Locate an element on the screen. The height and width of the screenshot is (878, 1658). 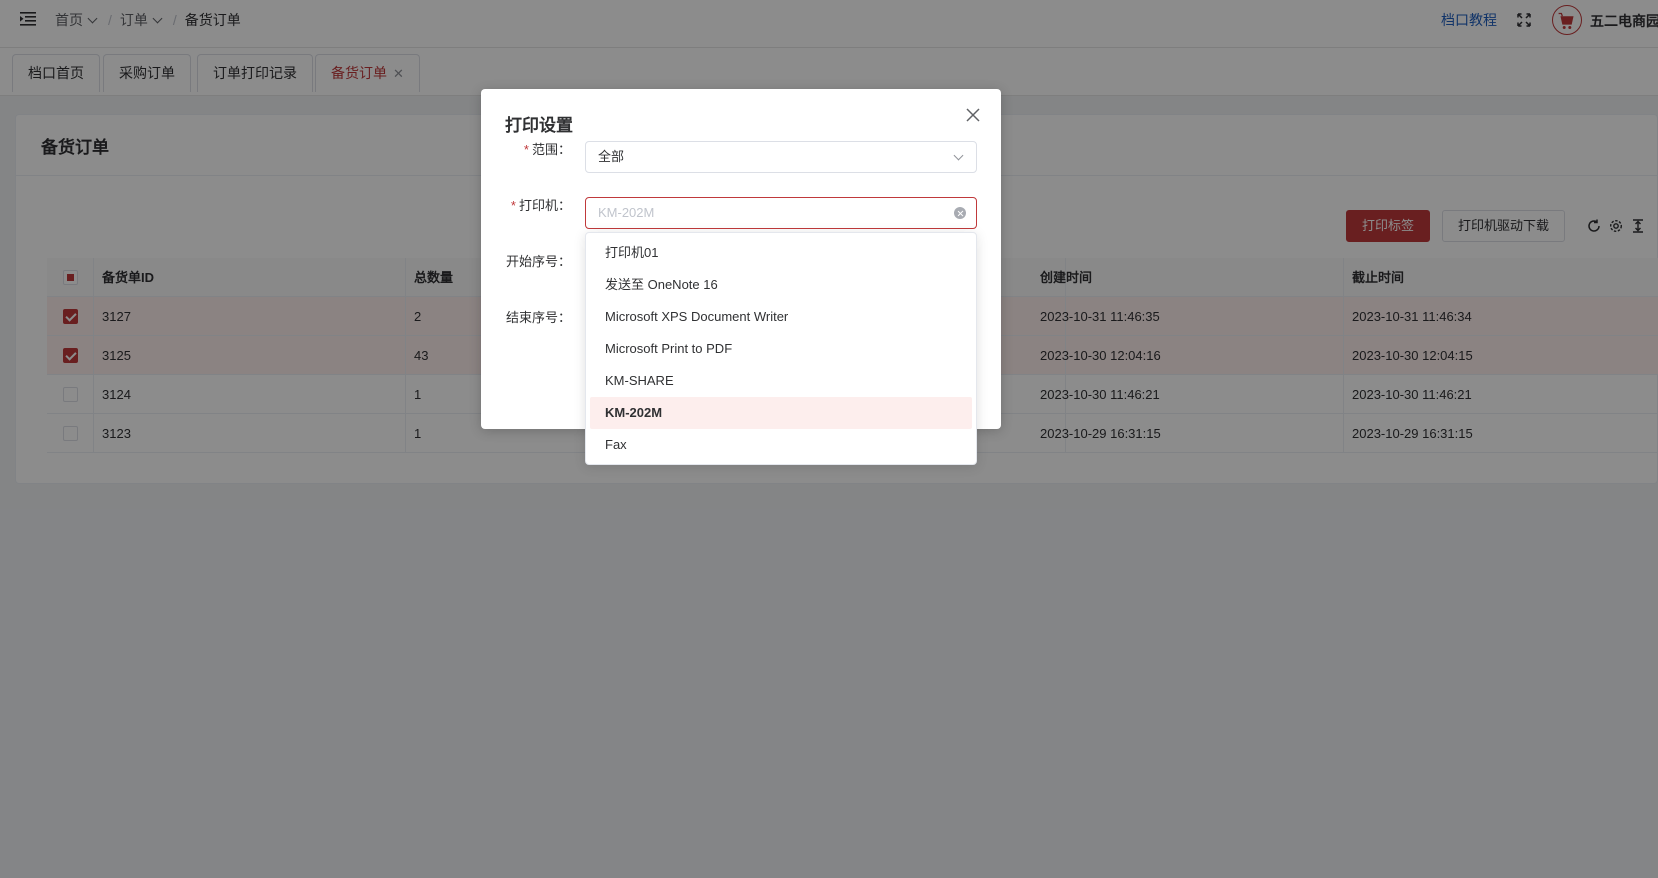
end-number-label: 结束序号： is located at coordinates (538, 317).